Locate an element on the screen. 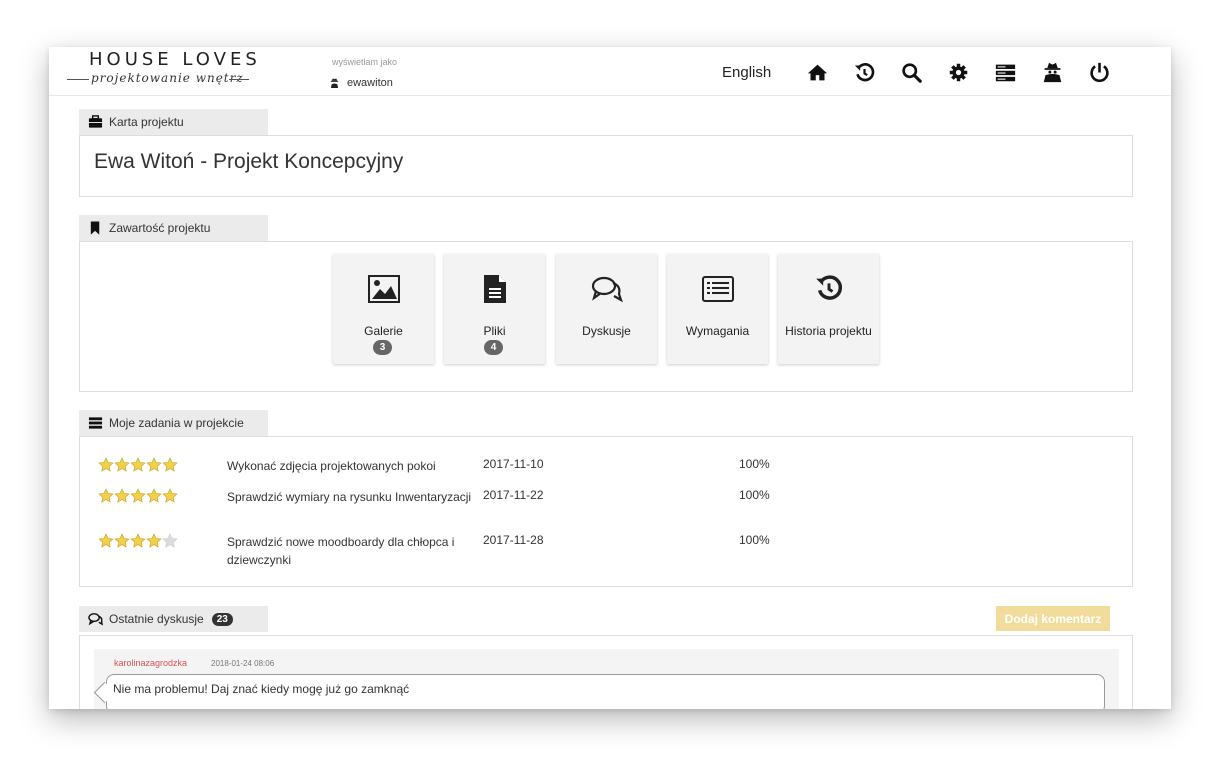 This screenshot has height=775, width=1221. tile-project-history: Historia projektu is located at coordinates (828, 309).